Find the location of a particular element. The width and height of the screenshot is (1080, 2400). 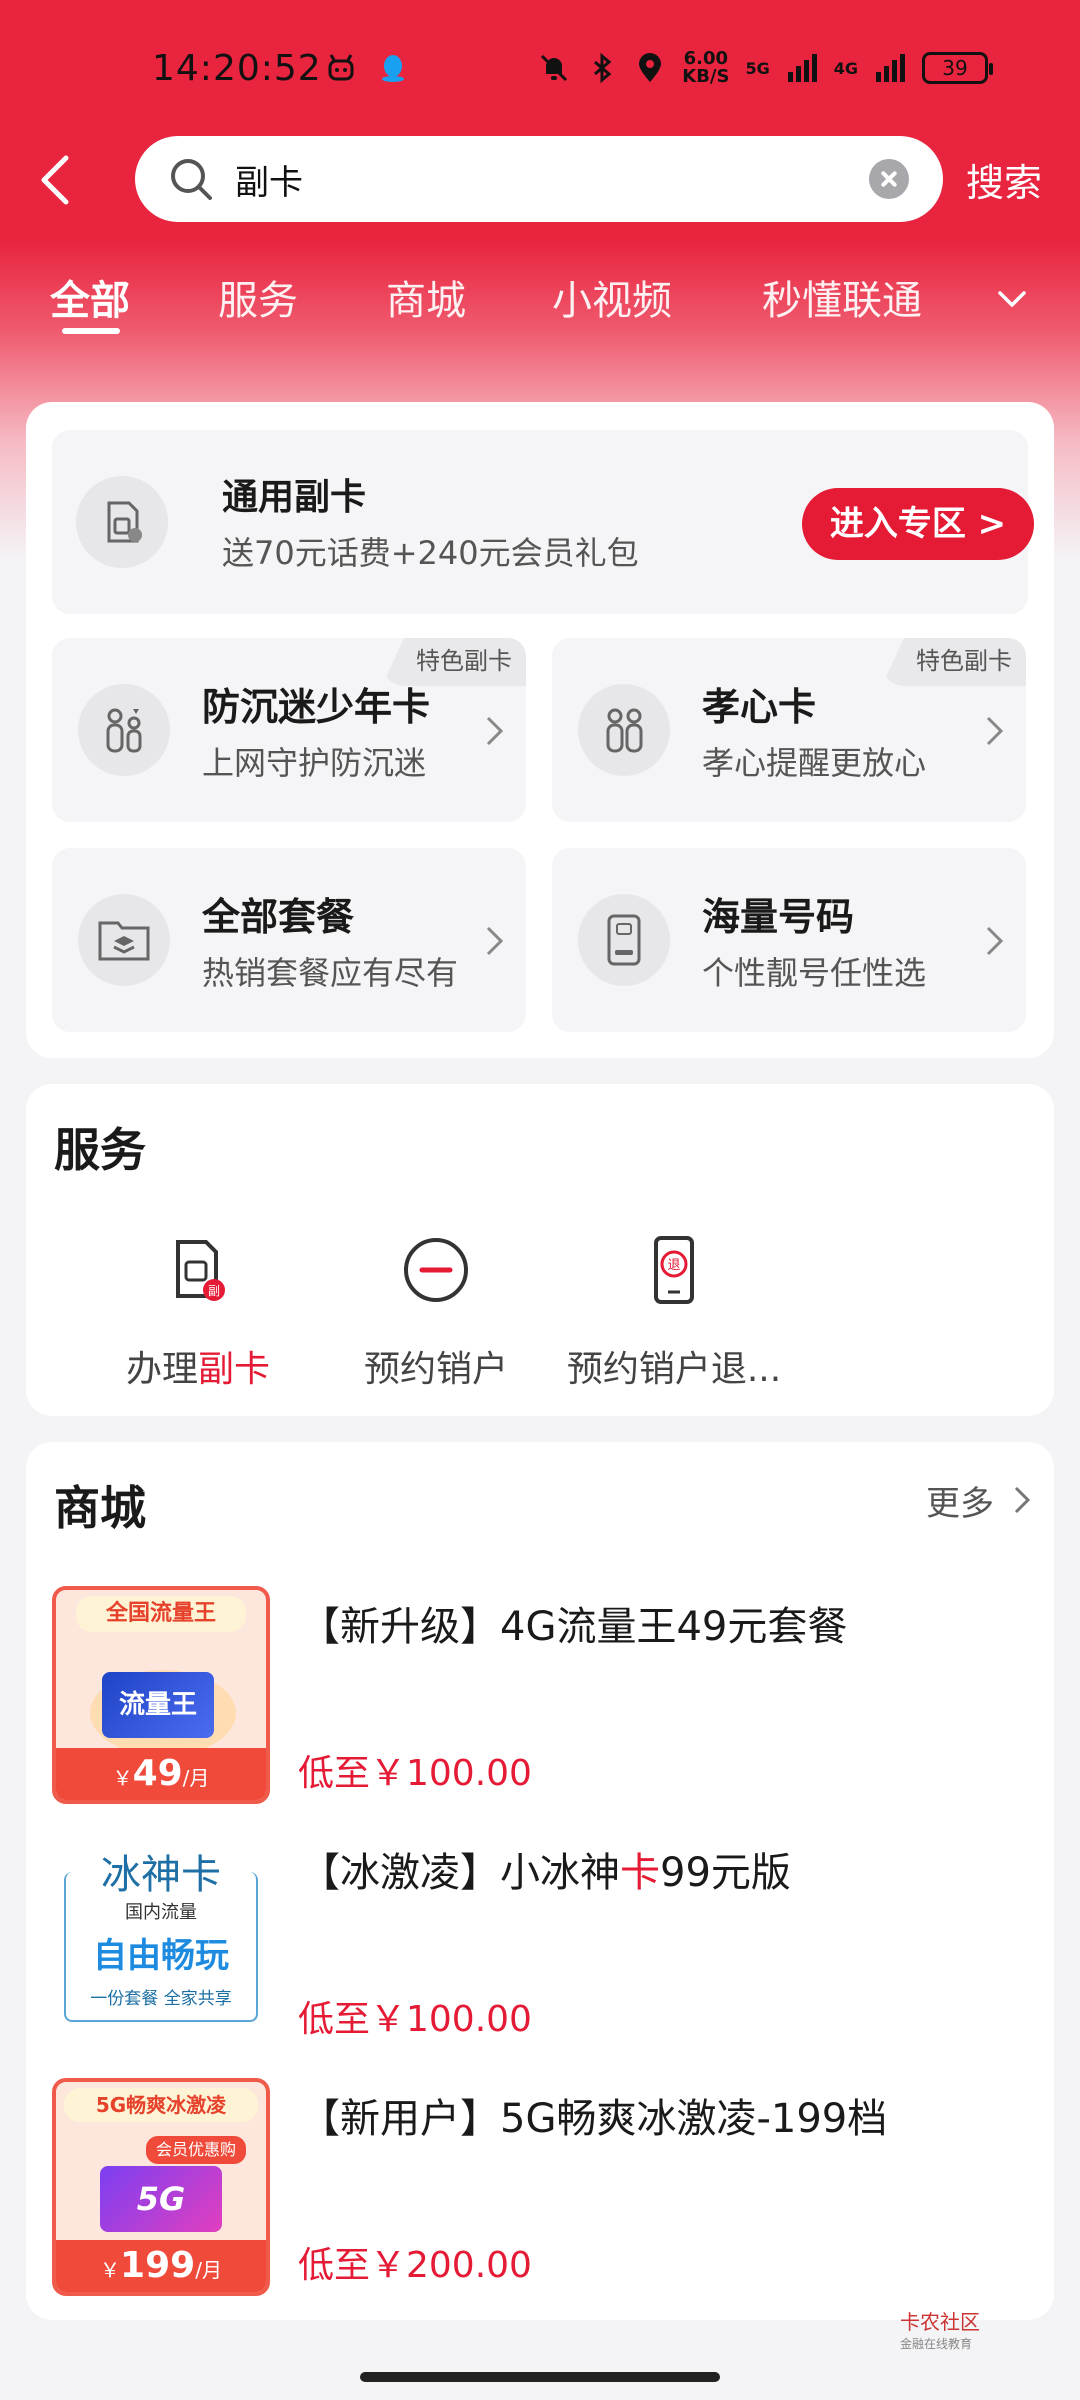

service-apply-sub-card: 副 办理副卡 is located at coordinates (198, 1311).